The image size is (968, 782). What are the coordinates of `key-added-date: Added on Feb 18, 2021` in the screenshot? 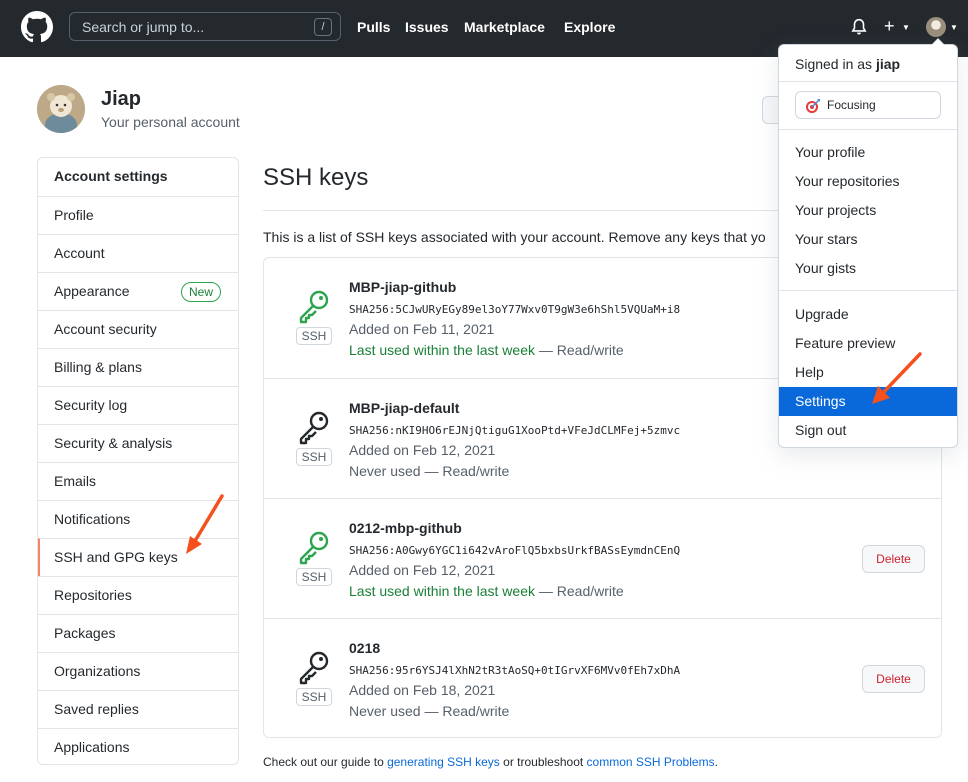 It's located at (422, 690).